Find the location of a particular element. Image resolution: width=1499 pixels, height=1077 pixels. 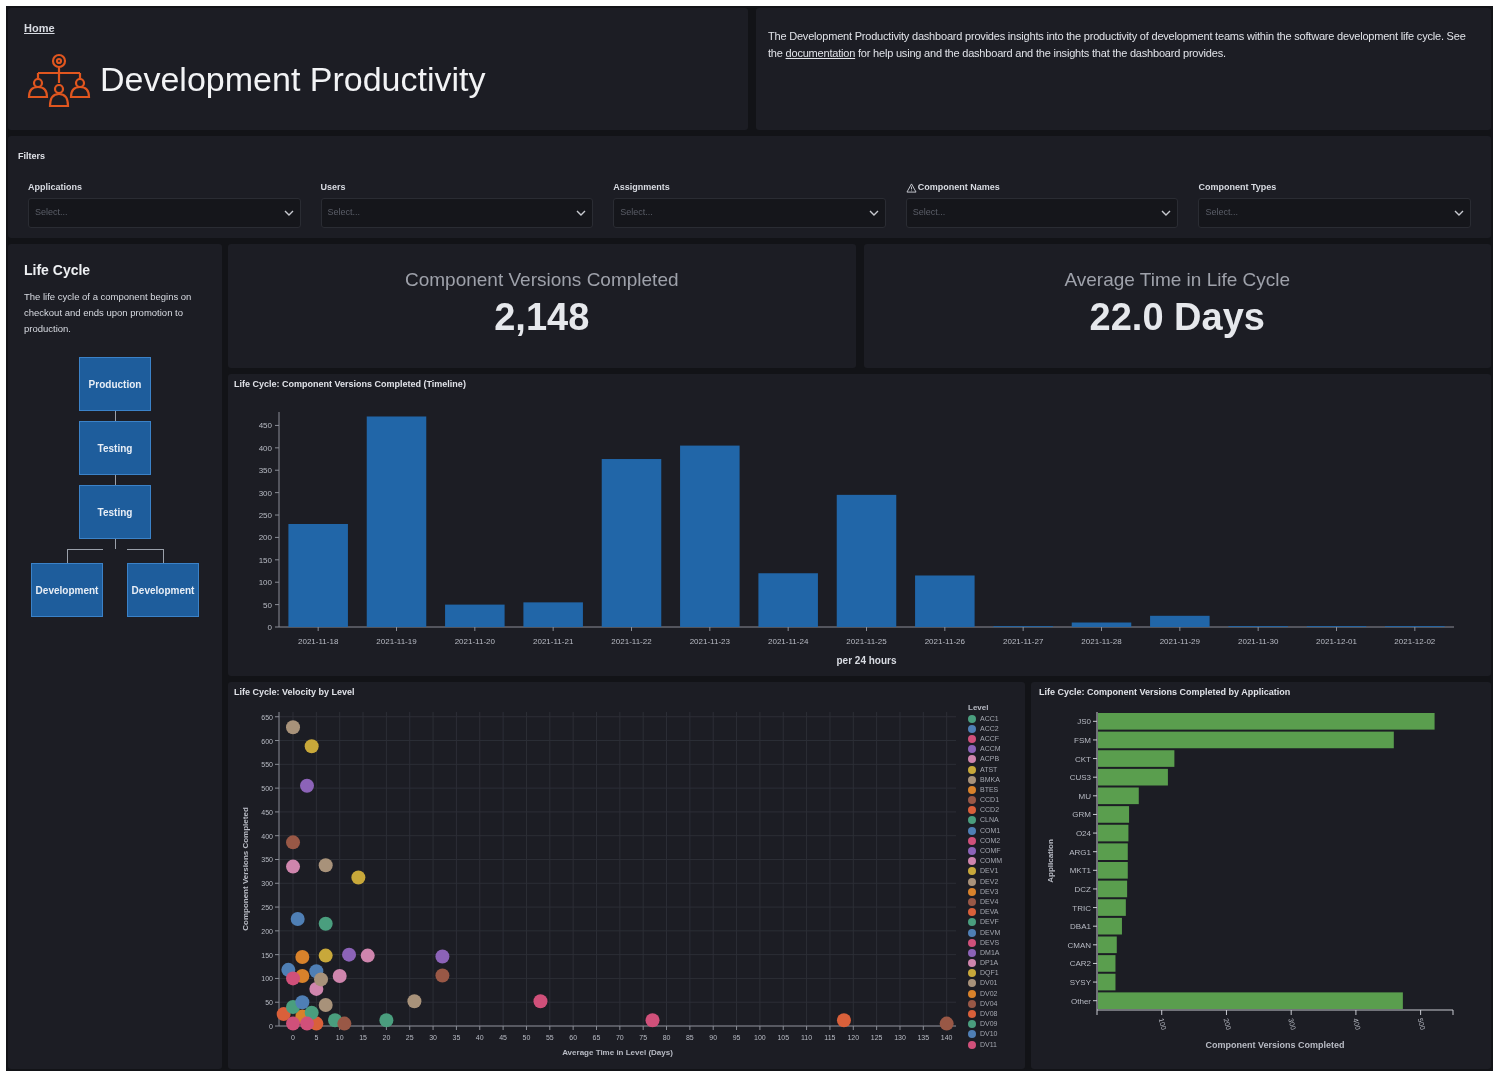

tick-label: FSM is located at coordinates (1082, 740).